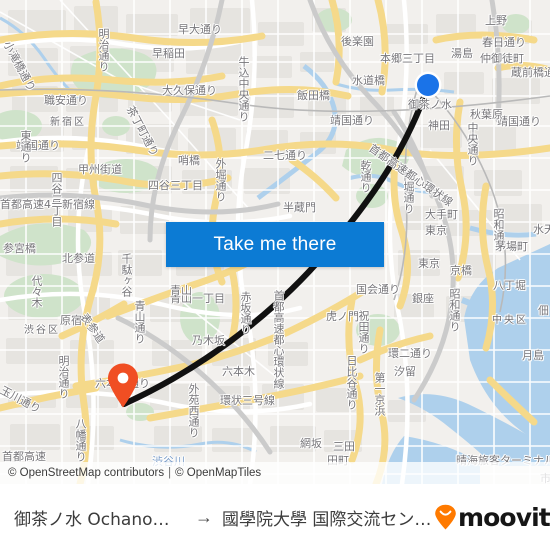 The height and width of the screenshot is (550, 550). Describe the element at coordinates (204, 516) in the screenshot. I see `trip-arrow-icon: →` at that location.